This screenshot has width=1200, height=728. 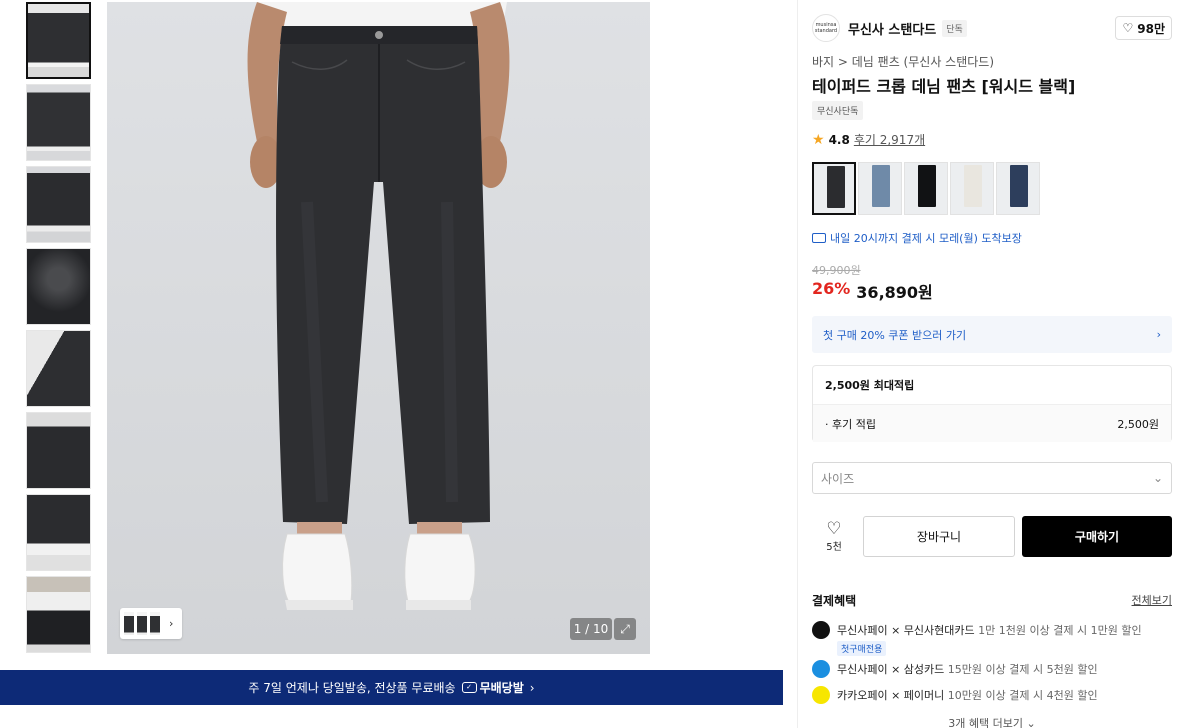 I want to click on thumbnail-list, so click(x=59, y=330).